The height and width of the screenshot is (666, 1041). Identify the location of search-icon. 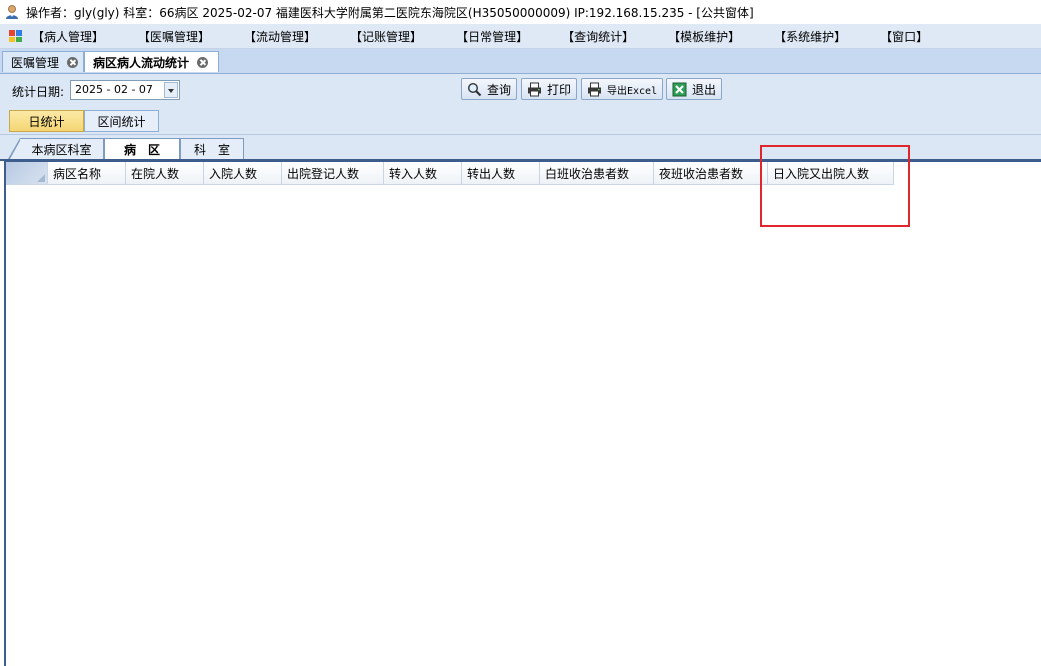
(474, 89).